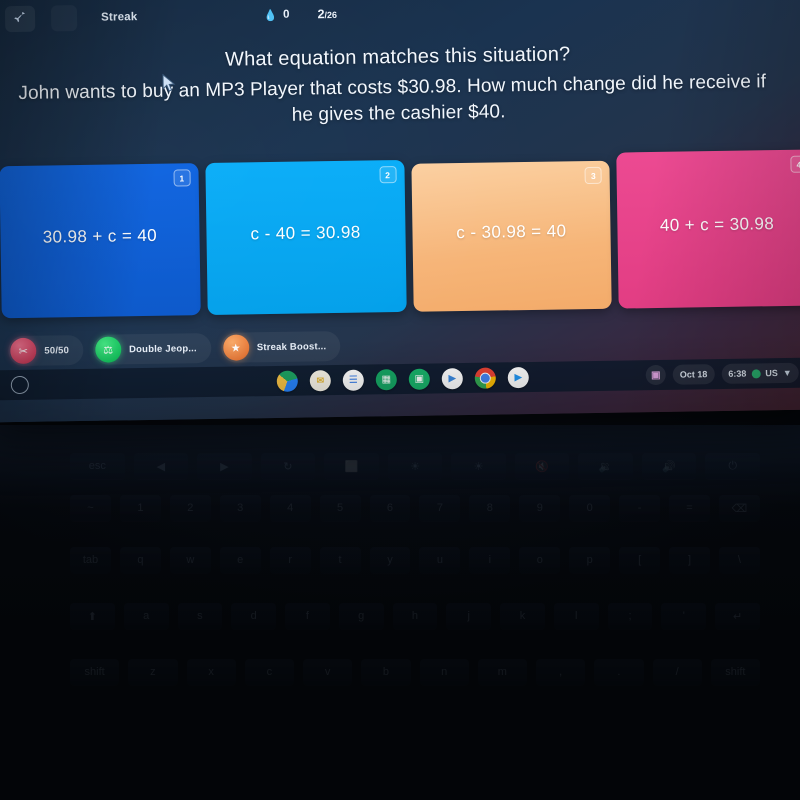 The width and height of the screenshot is (800, 800). Describe the element at coordinates (415, 672) in the screenshot. I see `keyboard-row: shift z x c v b n m,. / shift` at that location.